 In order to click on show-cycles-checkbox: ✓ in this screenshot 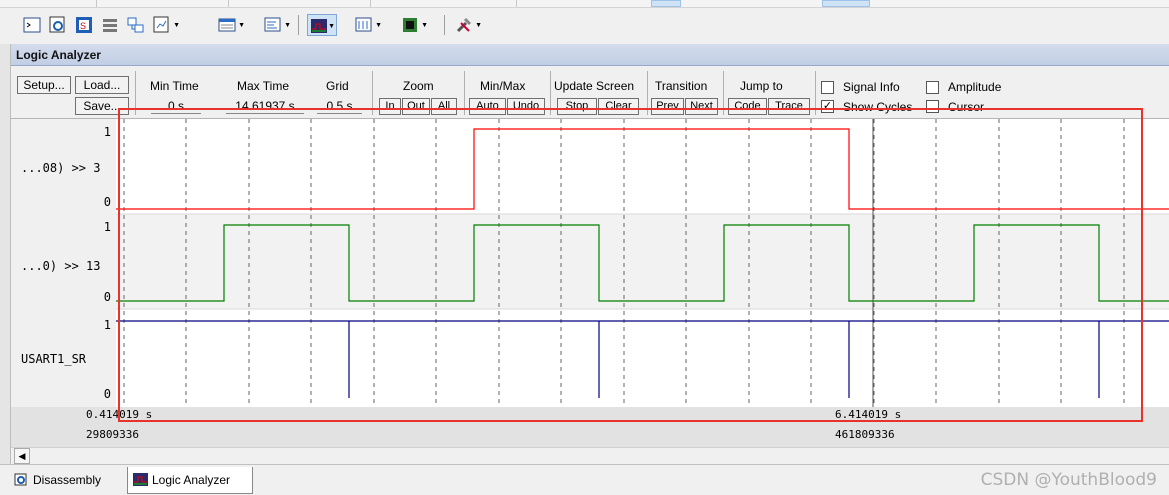, I will do `click(827, 106)`.